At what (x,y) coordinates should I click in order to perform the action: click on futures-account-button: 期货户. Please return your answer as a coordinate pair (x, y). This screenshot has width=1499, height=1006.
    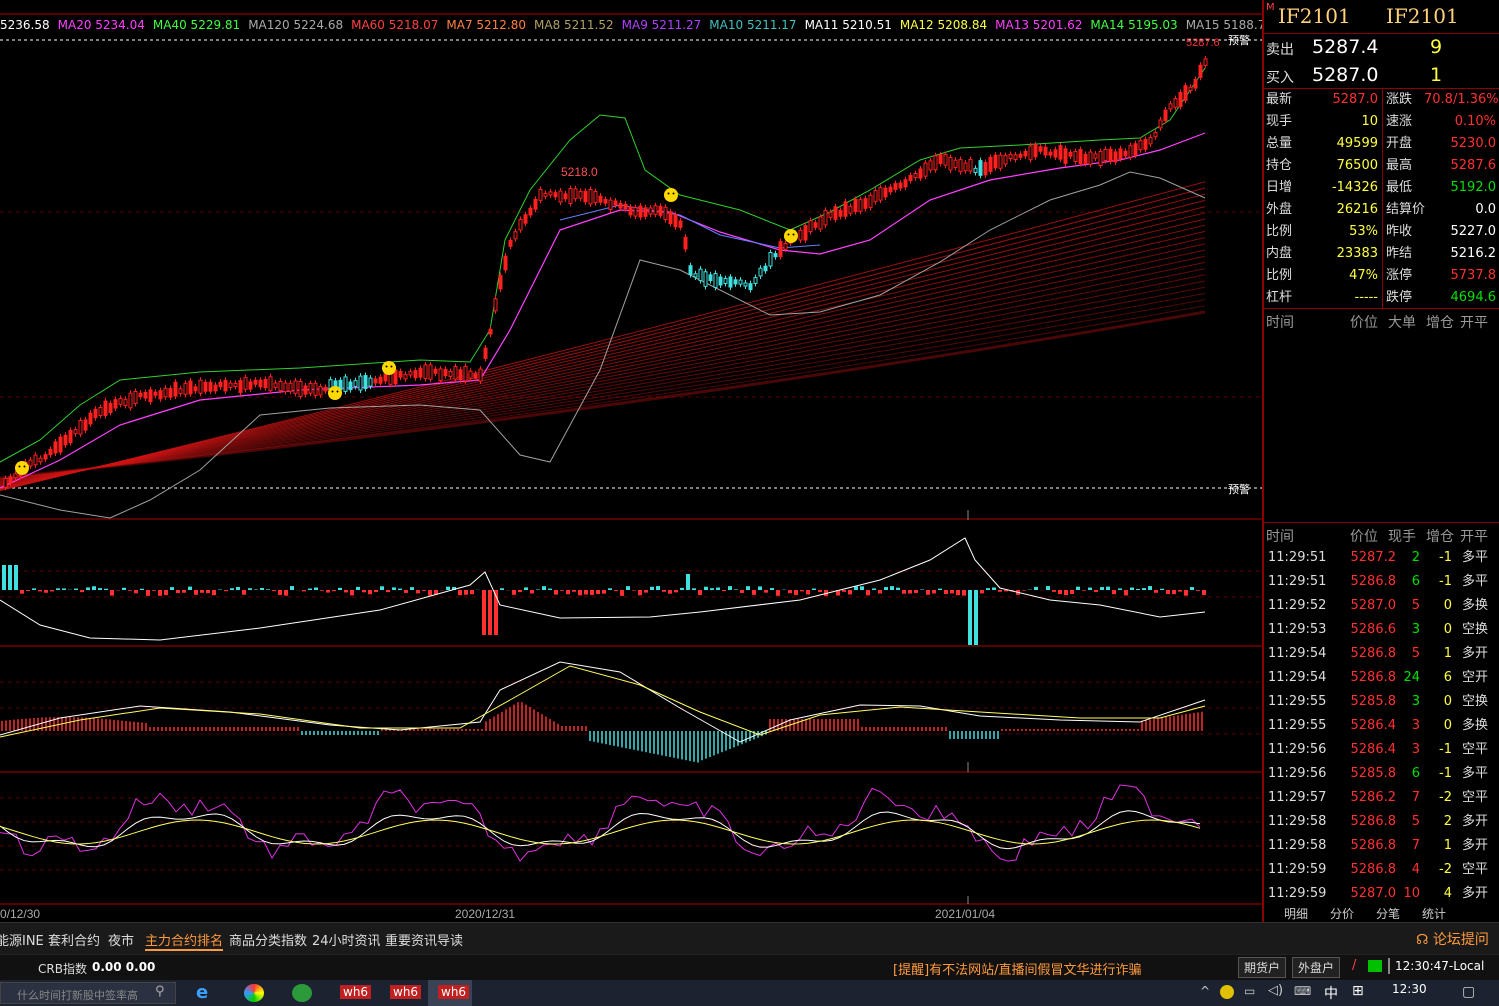
    Looking at the image, I should click on (1262, 967).